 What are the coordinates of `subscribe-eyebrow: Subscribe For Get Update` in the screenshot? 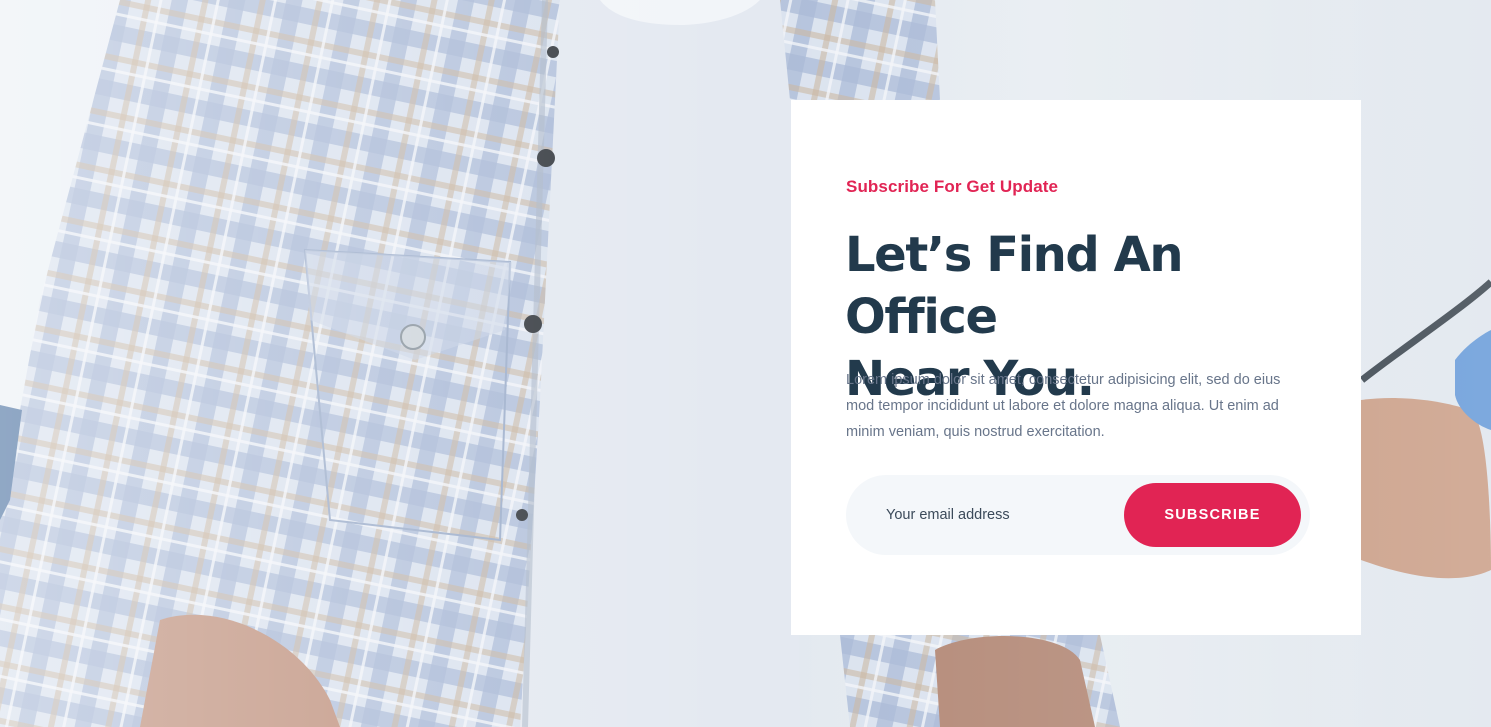 It's located at (952, 186).